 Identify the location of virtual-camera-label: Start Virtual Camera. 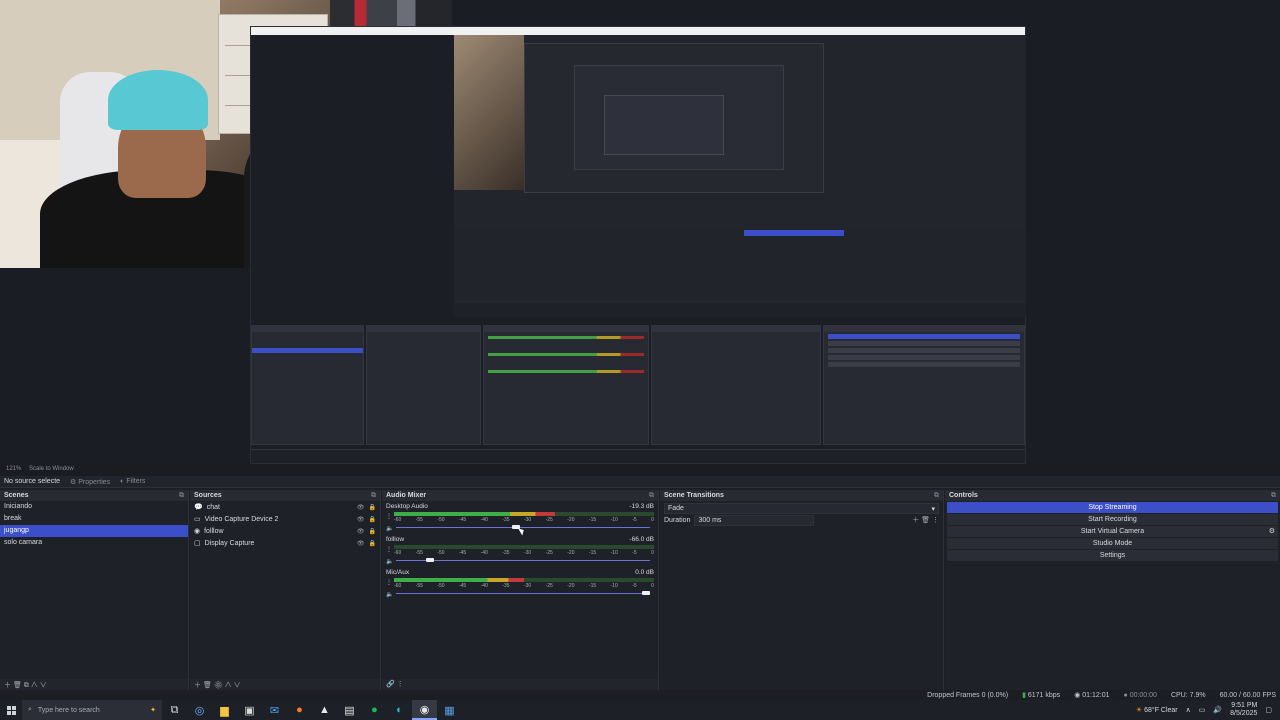
(1112, 531).